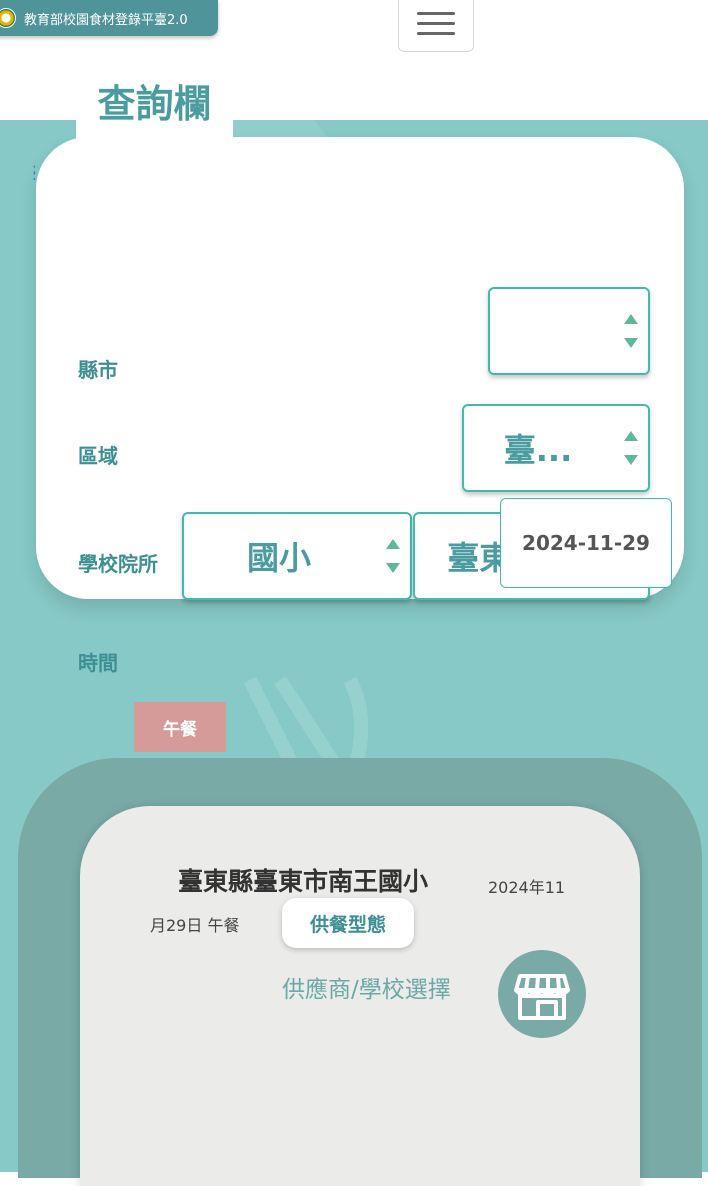 This screenshot has height=1186, width=708. I want to click on school-level-select: 國小, so click(297, 556).